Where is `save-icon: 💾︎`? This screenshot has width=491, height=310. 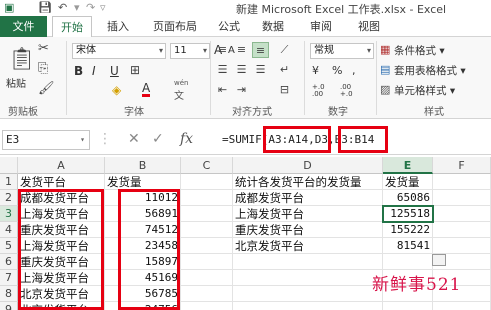
save-icon: 💾︎ is located at coordinates (45, 7).